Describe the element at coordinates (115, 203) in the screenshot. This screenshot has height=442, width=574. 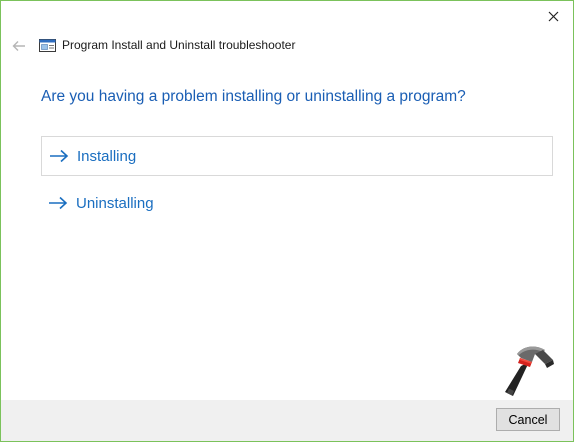
I see `option-label: Uninstalling` at that location.